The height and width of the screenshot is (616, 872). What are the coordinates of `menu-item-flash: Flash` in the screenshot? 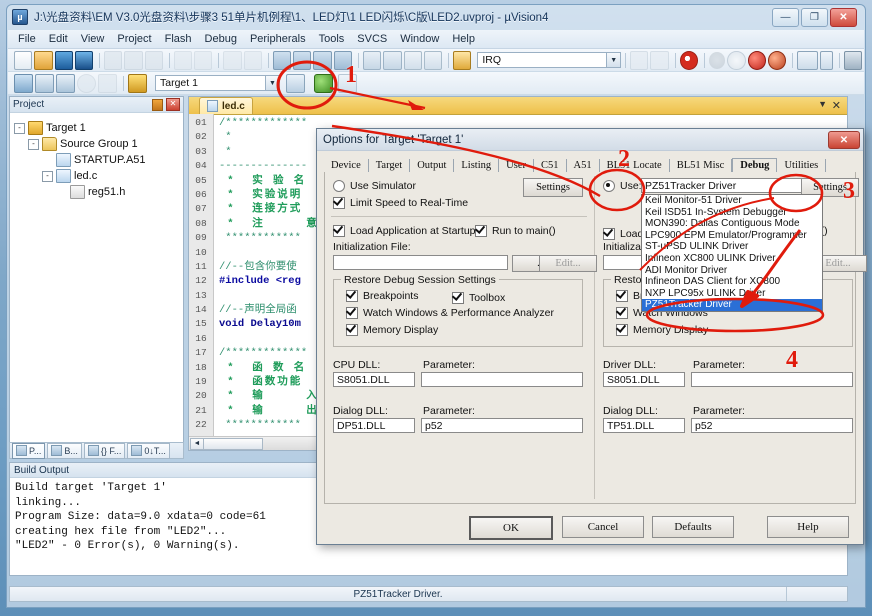 It's located at (178, 39).